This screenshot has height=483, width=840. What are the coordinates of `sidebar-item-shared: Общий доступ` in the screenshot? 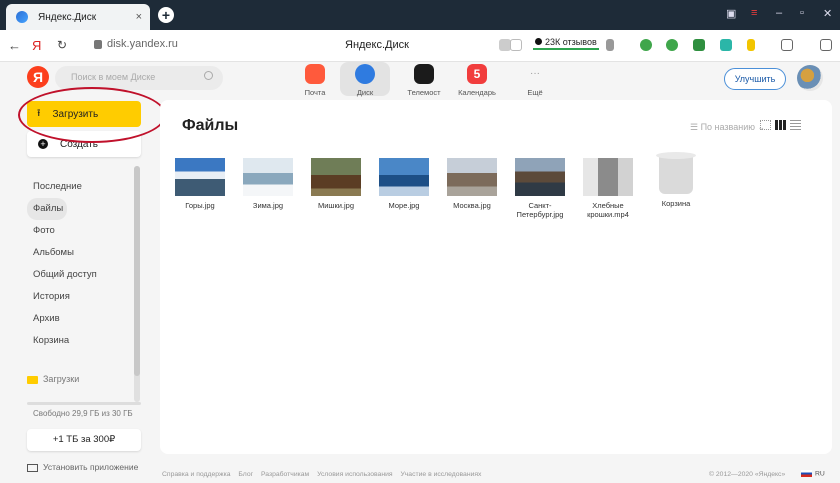 It's located at (81, 275).